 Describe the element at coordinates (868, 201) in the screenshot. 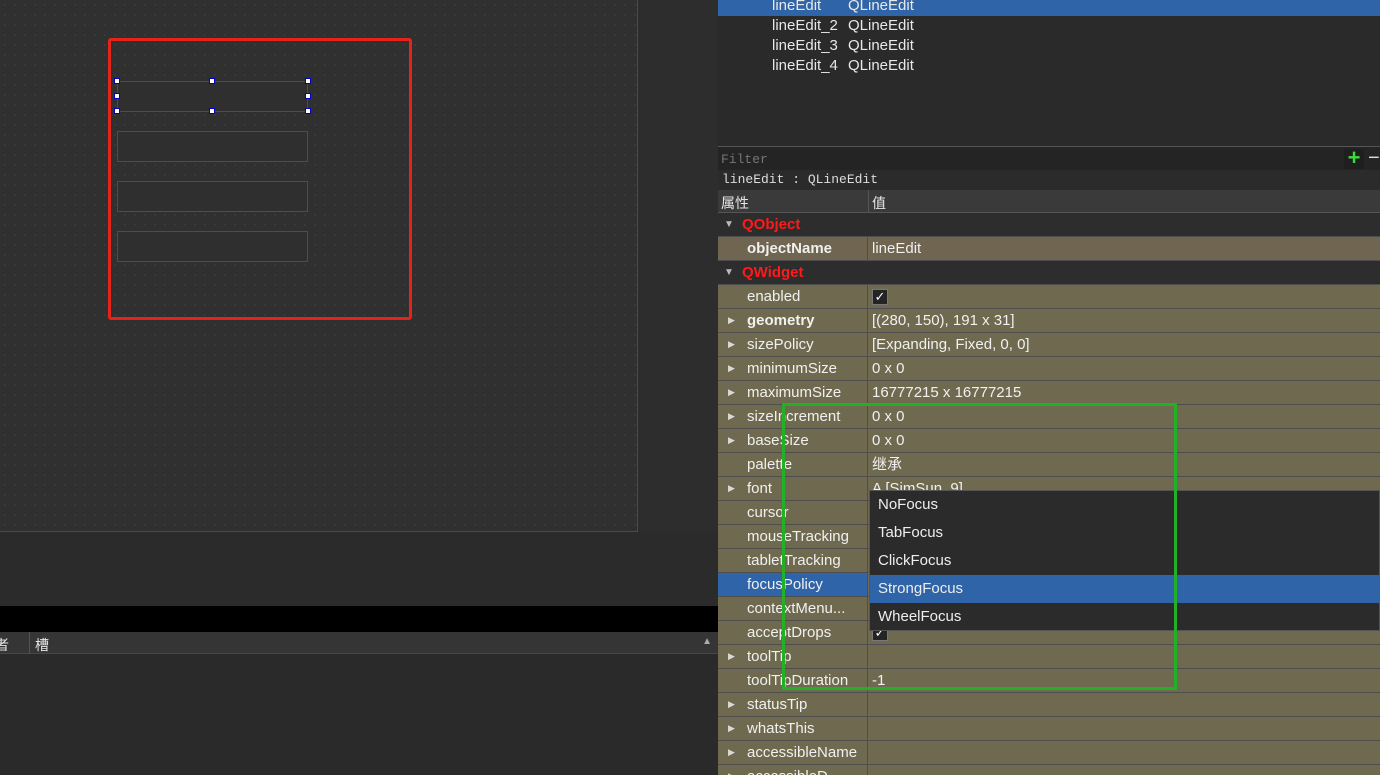

I see `header-divider` at that location.